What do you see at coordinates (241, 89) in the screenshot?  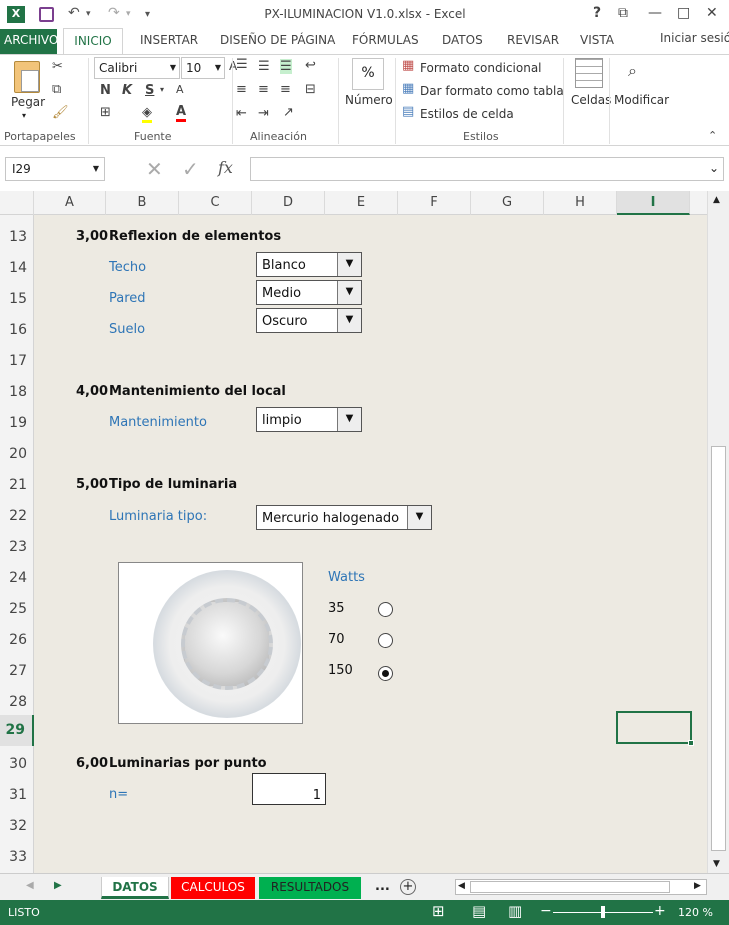 I see `align-left-icon: ≡` at bounding box center [241, 89].